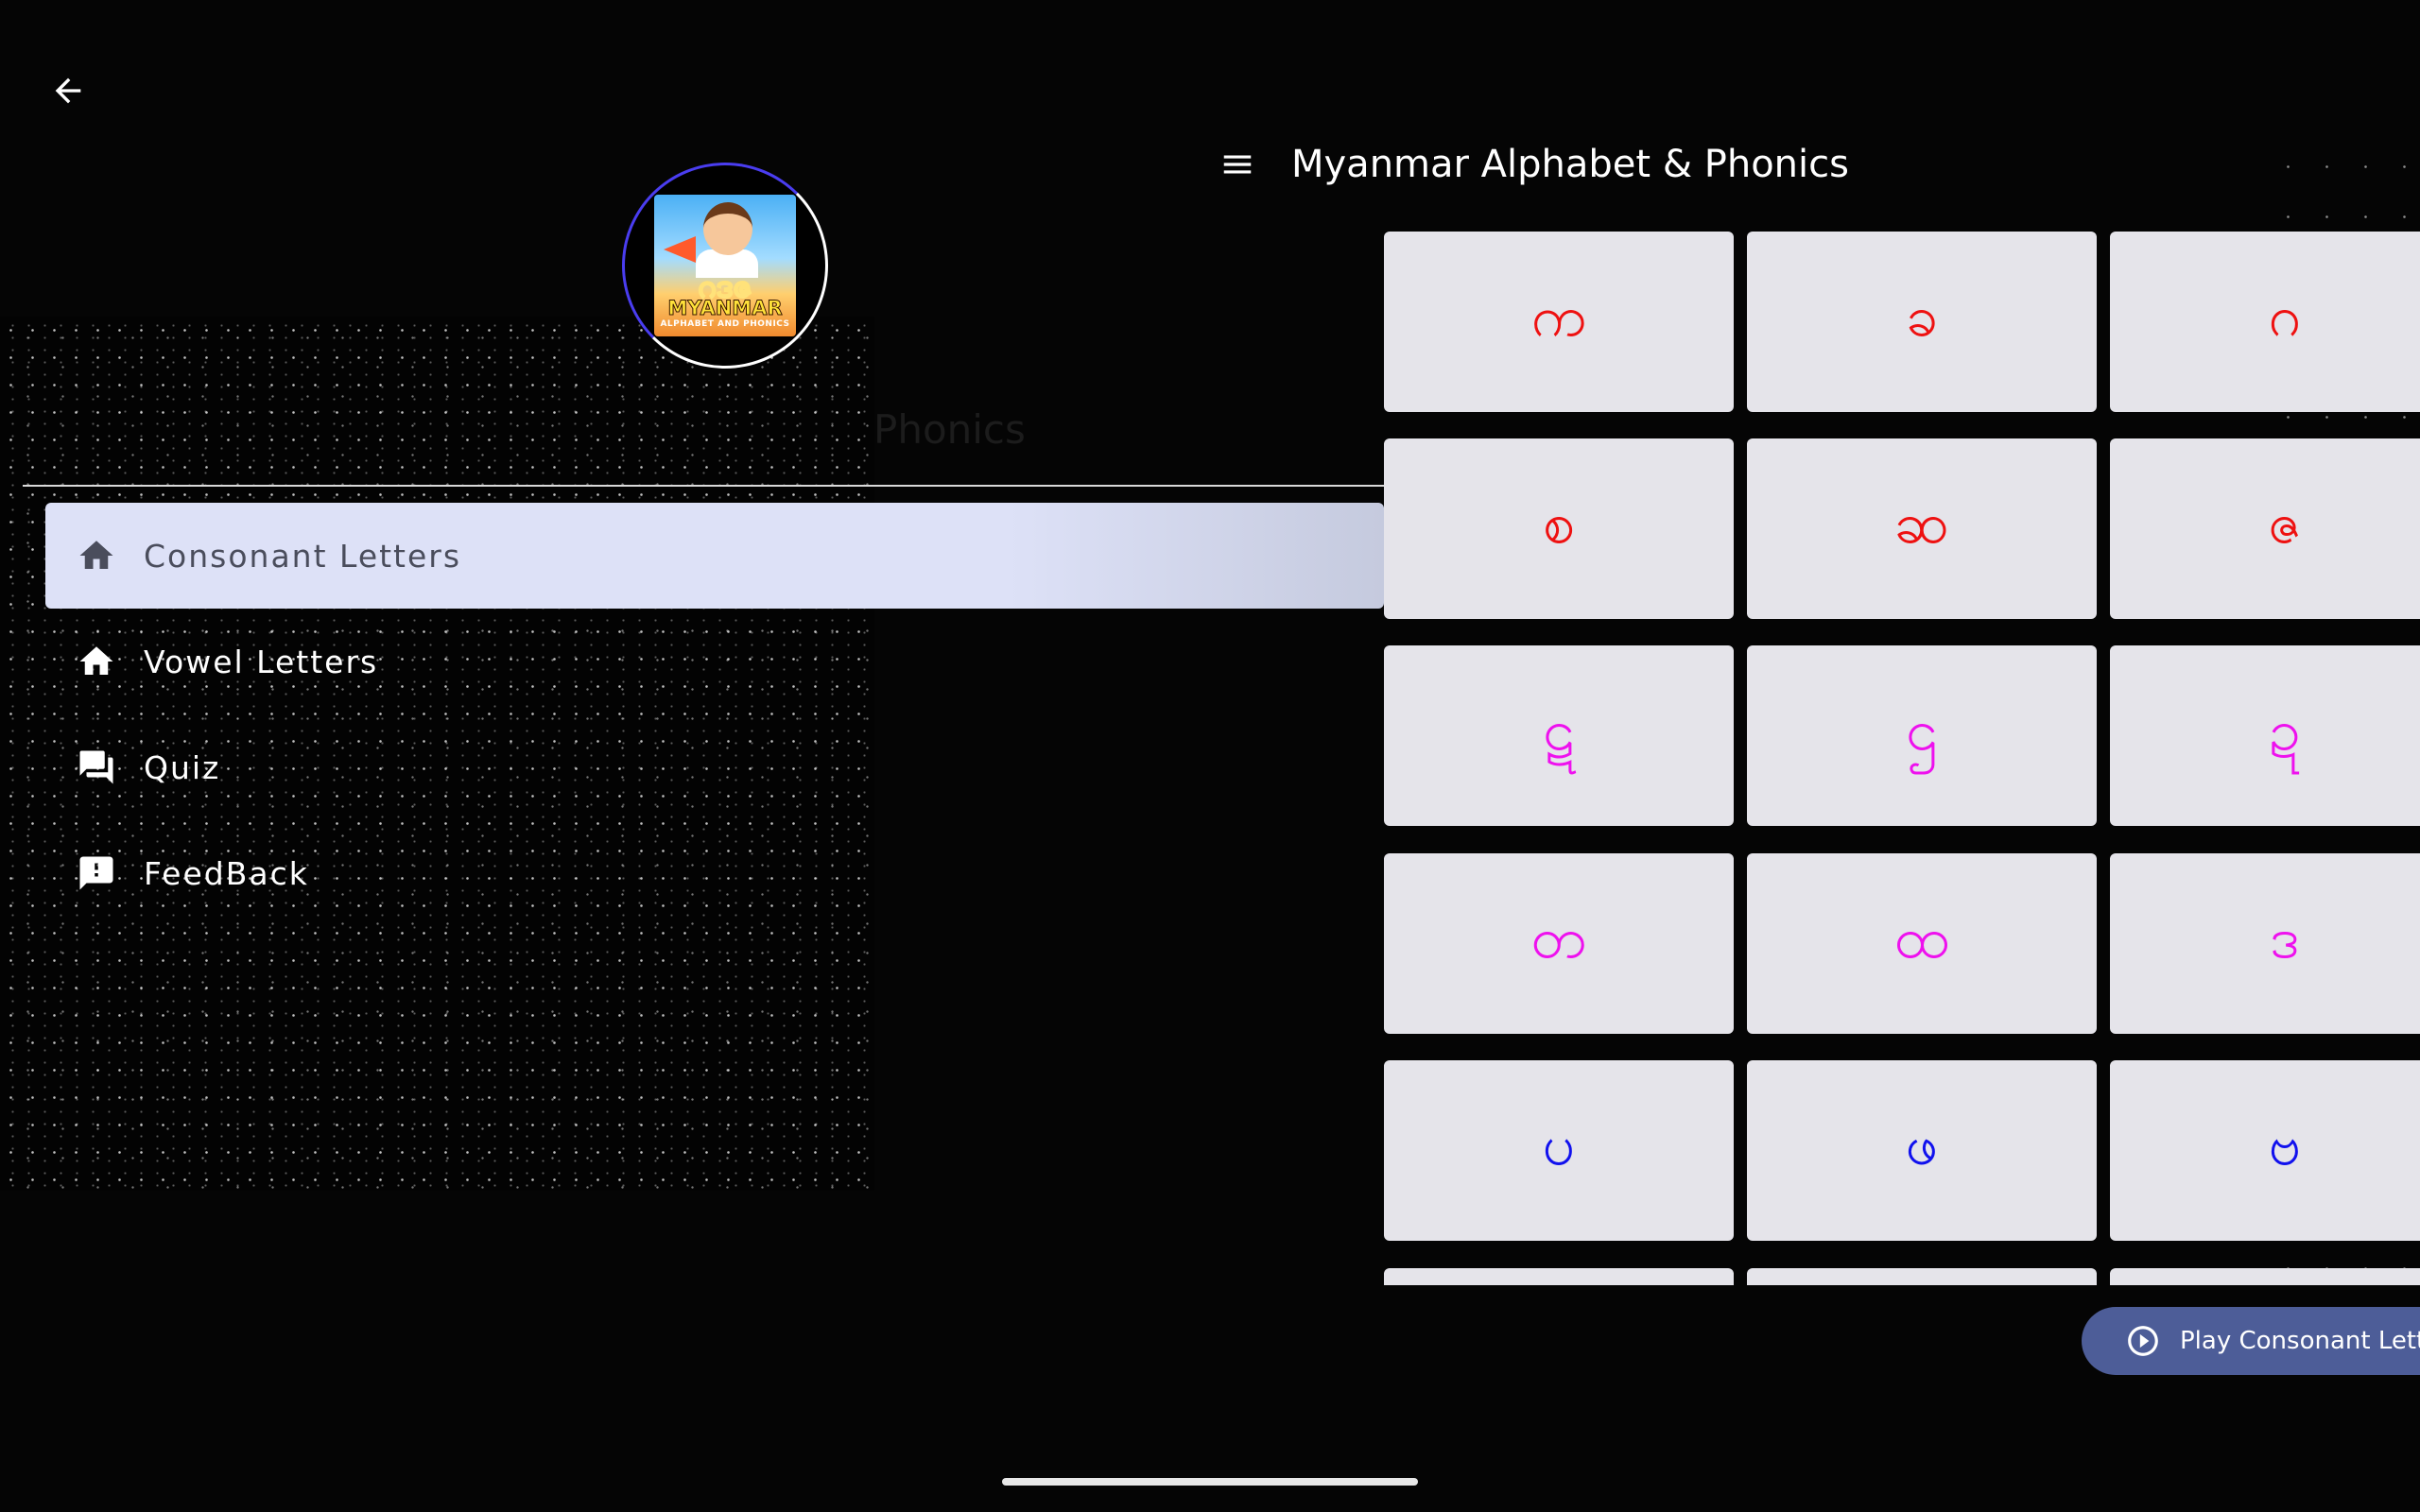 This screenshot has width=2420, height=1512. I want to click on nav-item-quiz: Quiz, so click(714, 767).